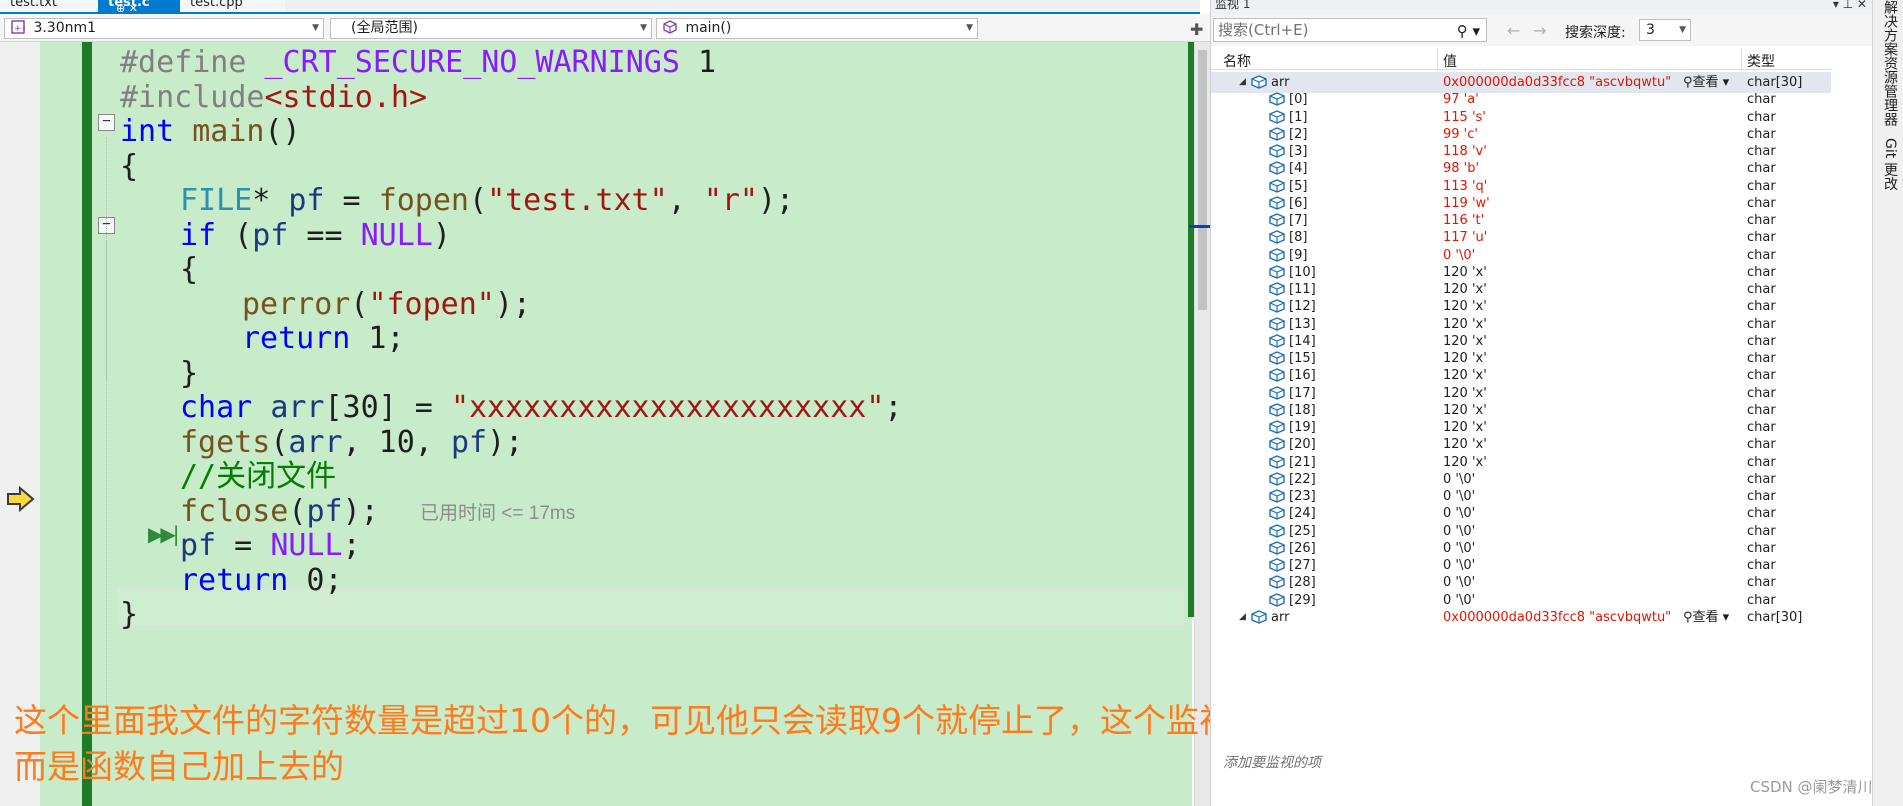 The image size is (1903, 806). Describe the element at coordinates (346, 97) in the screenshot. I see `token-header: <stdio.h>` at that location.